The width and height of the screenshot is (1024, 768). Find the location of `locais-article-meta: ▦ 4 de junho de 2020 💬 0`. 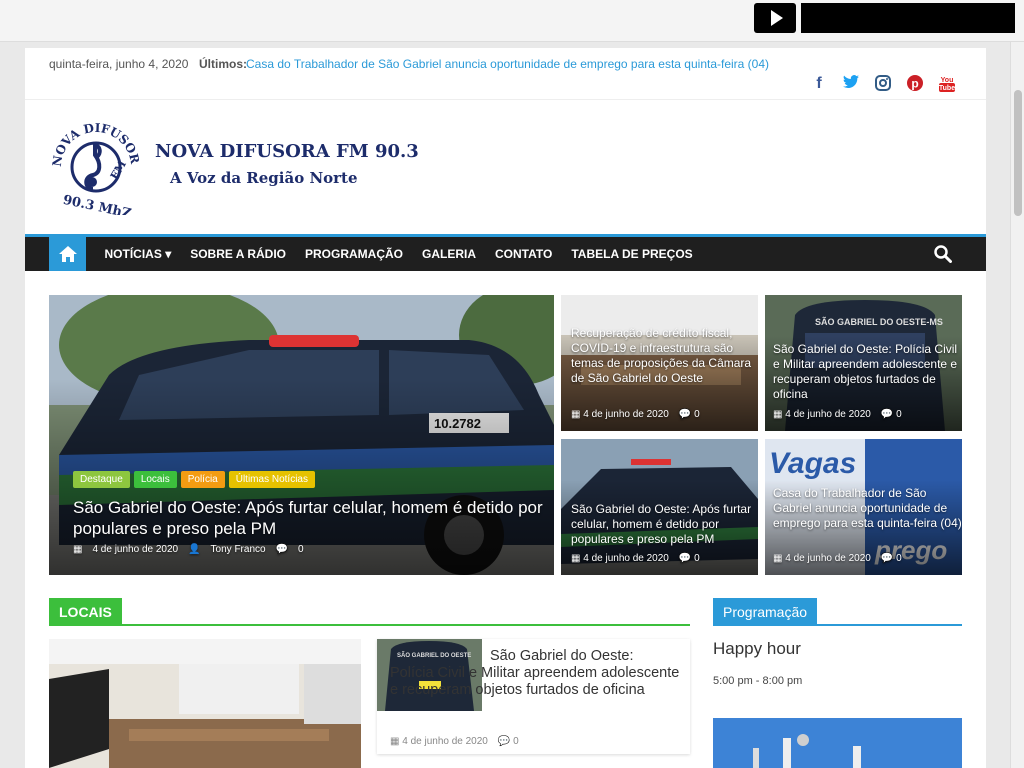

locais-article-meta: ▦ 4 de junho de 2020 💬 0 is located at coordinates (454, 741).